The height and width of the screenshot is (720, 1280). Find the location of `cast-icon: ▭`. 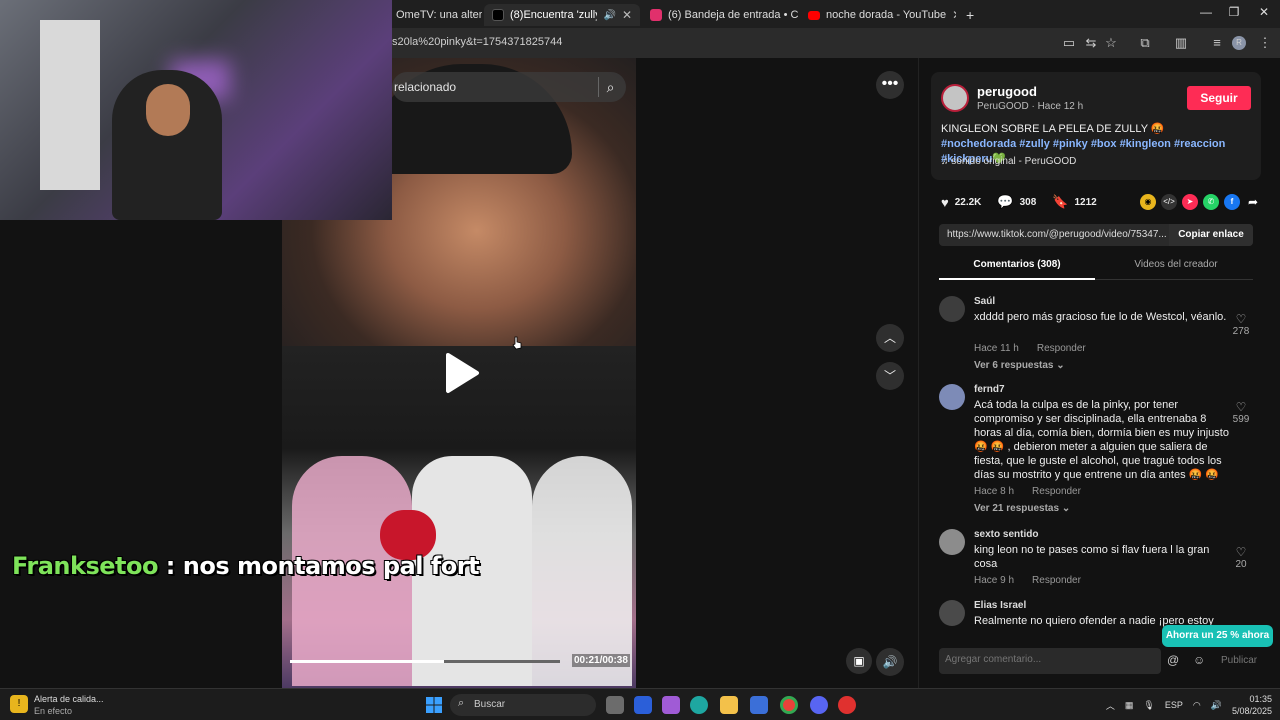

cast-icon: ▭ is located at coordinates (1069, 43).